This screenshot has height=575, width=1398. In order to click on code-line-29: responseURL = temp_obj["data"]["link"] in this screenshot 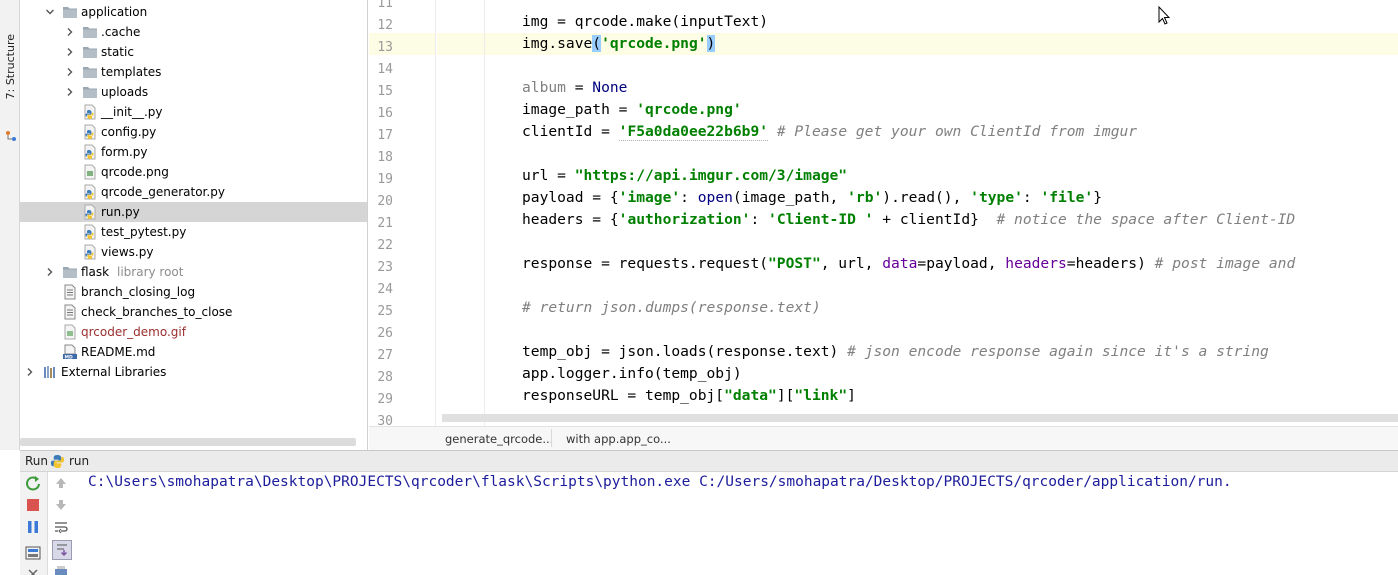, I will do `click(689, 396)`.